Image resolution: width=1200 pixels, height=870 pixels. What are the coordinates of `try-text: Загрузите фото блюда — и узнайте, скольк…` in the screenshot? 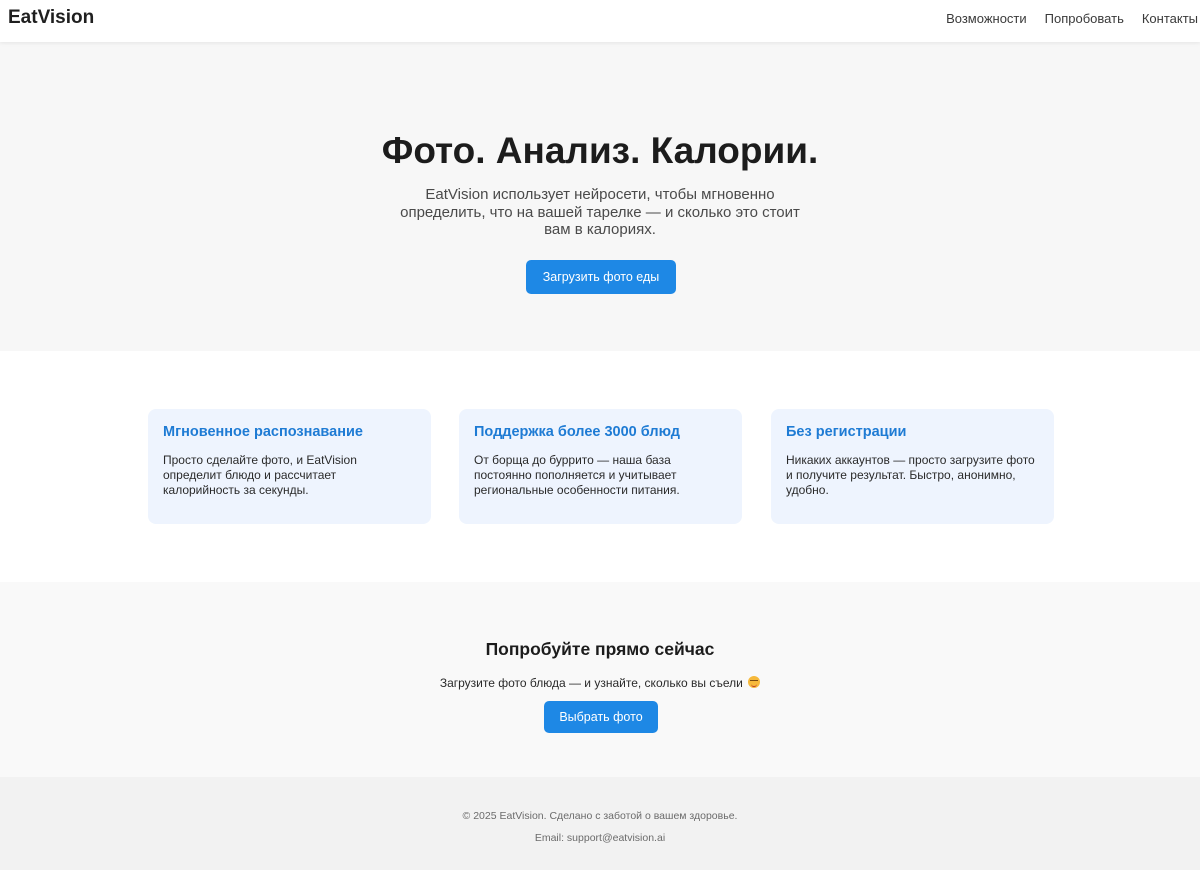 It's located at (591, 683).